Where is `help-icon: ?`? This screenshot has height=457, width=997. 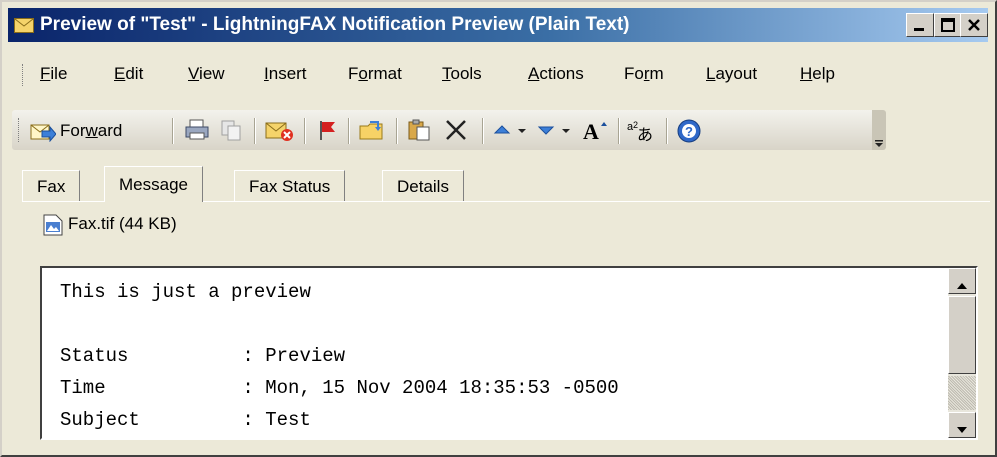
help-icon: ? is located at coordinates (689, 133).